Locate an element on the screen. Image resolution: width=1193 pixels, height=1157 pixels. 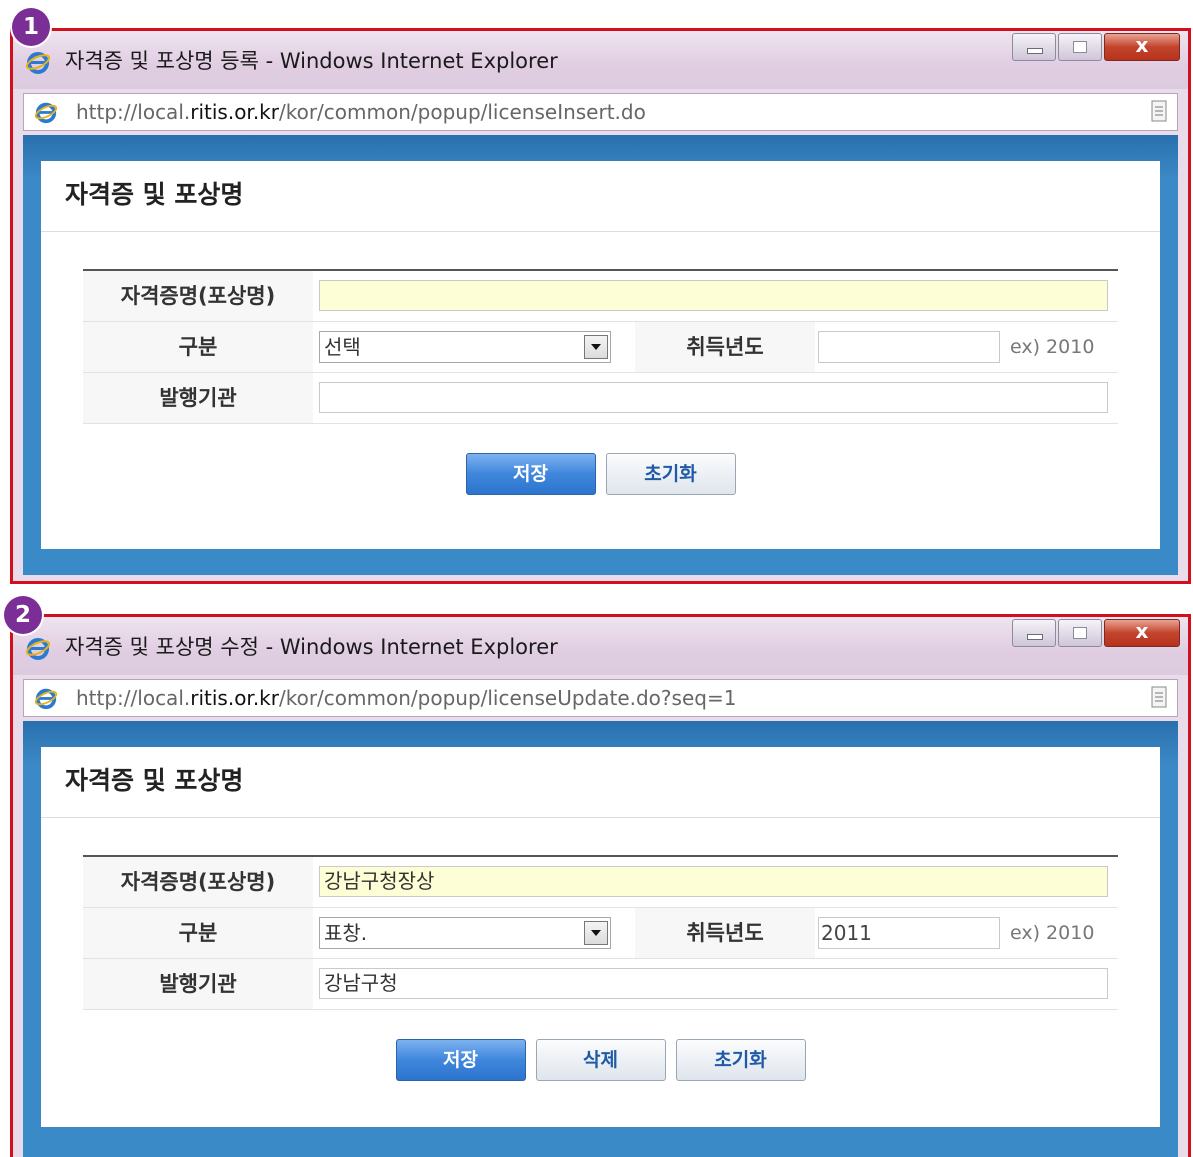
license-name-input: 강남구청장상 is located at coordinates (713, 881).